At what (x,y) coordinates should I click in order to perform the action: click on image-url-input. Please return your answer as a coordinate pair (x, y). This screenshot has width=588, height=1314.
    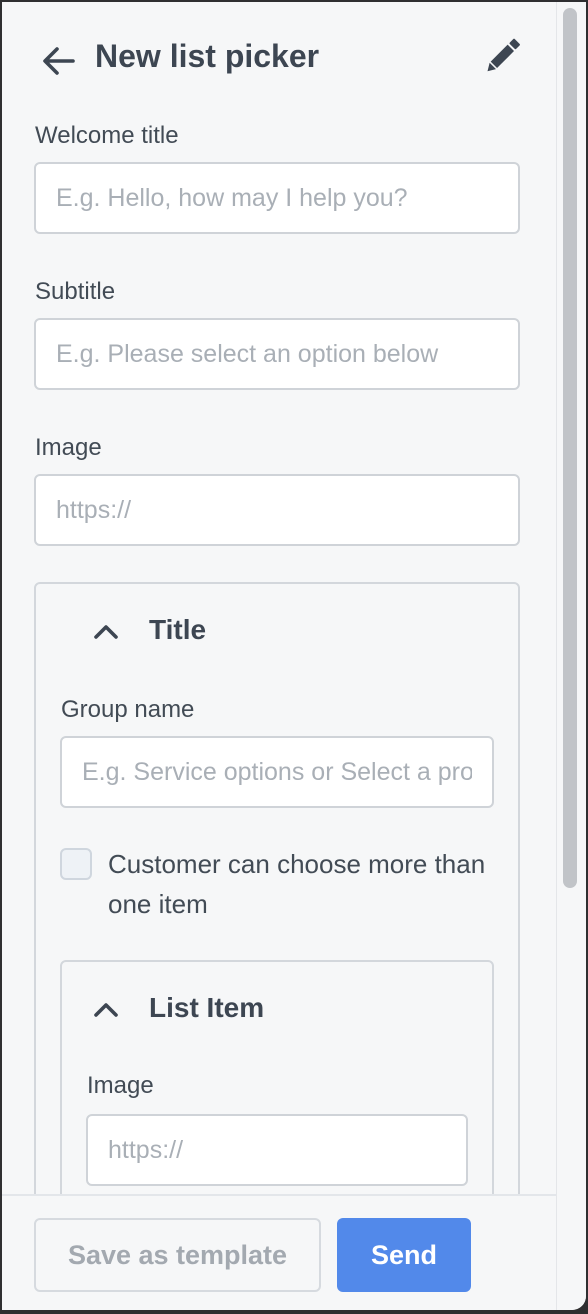
    Looking at the image, I should click on (277, 510).